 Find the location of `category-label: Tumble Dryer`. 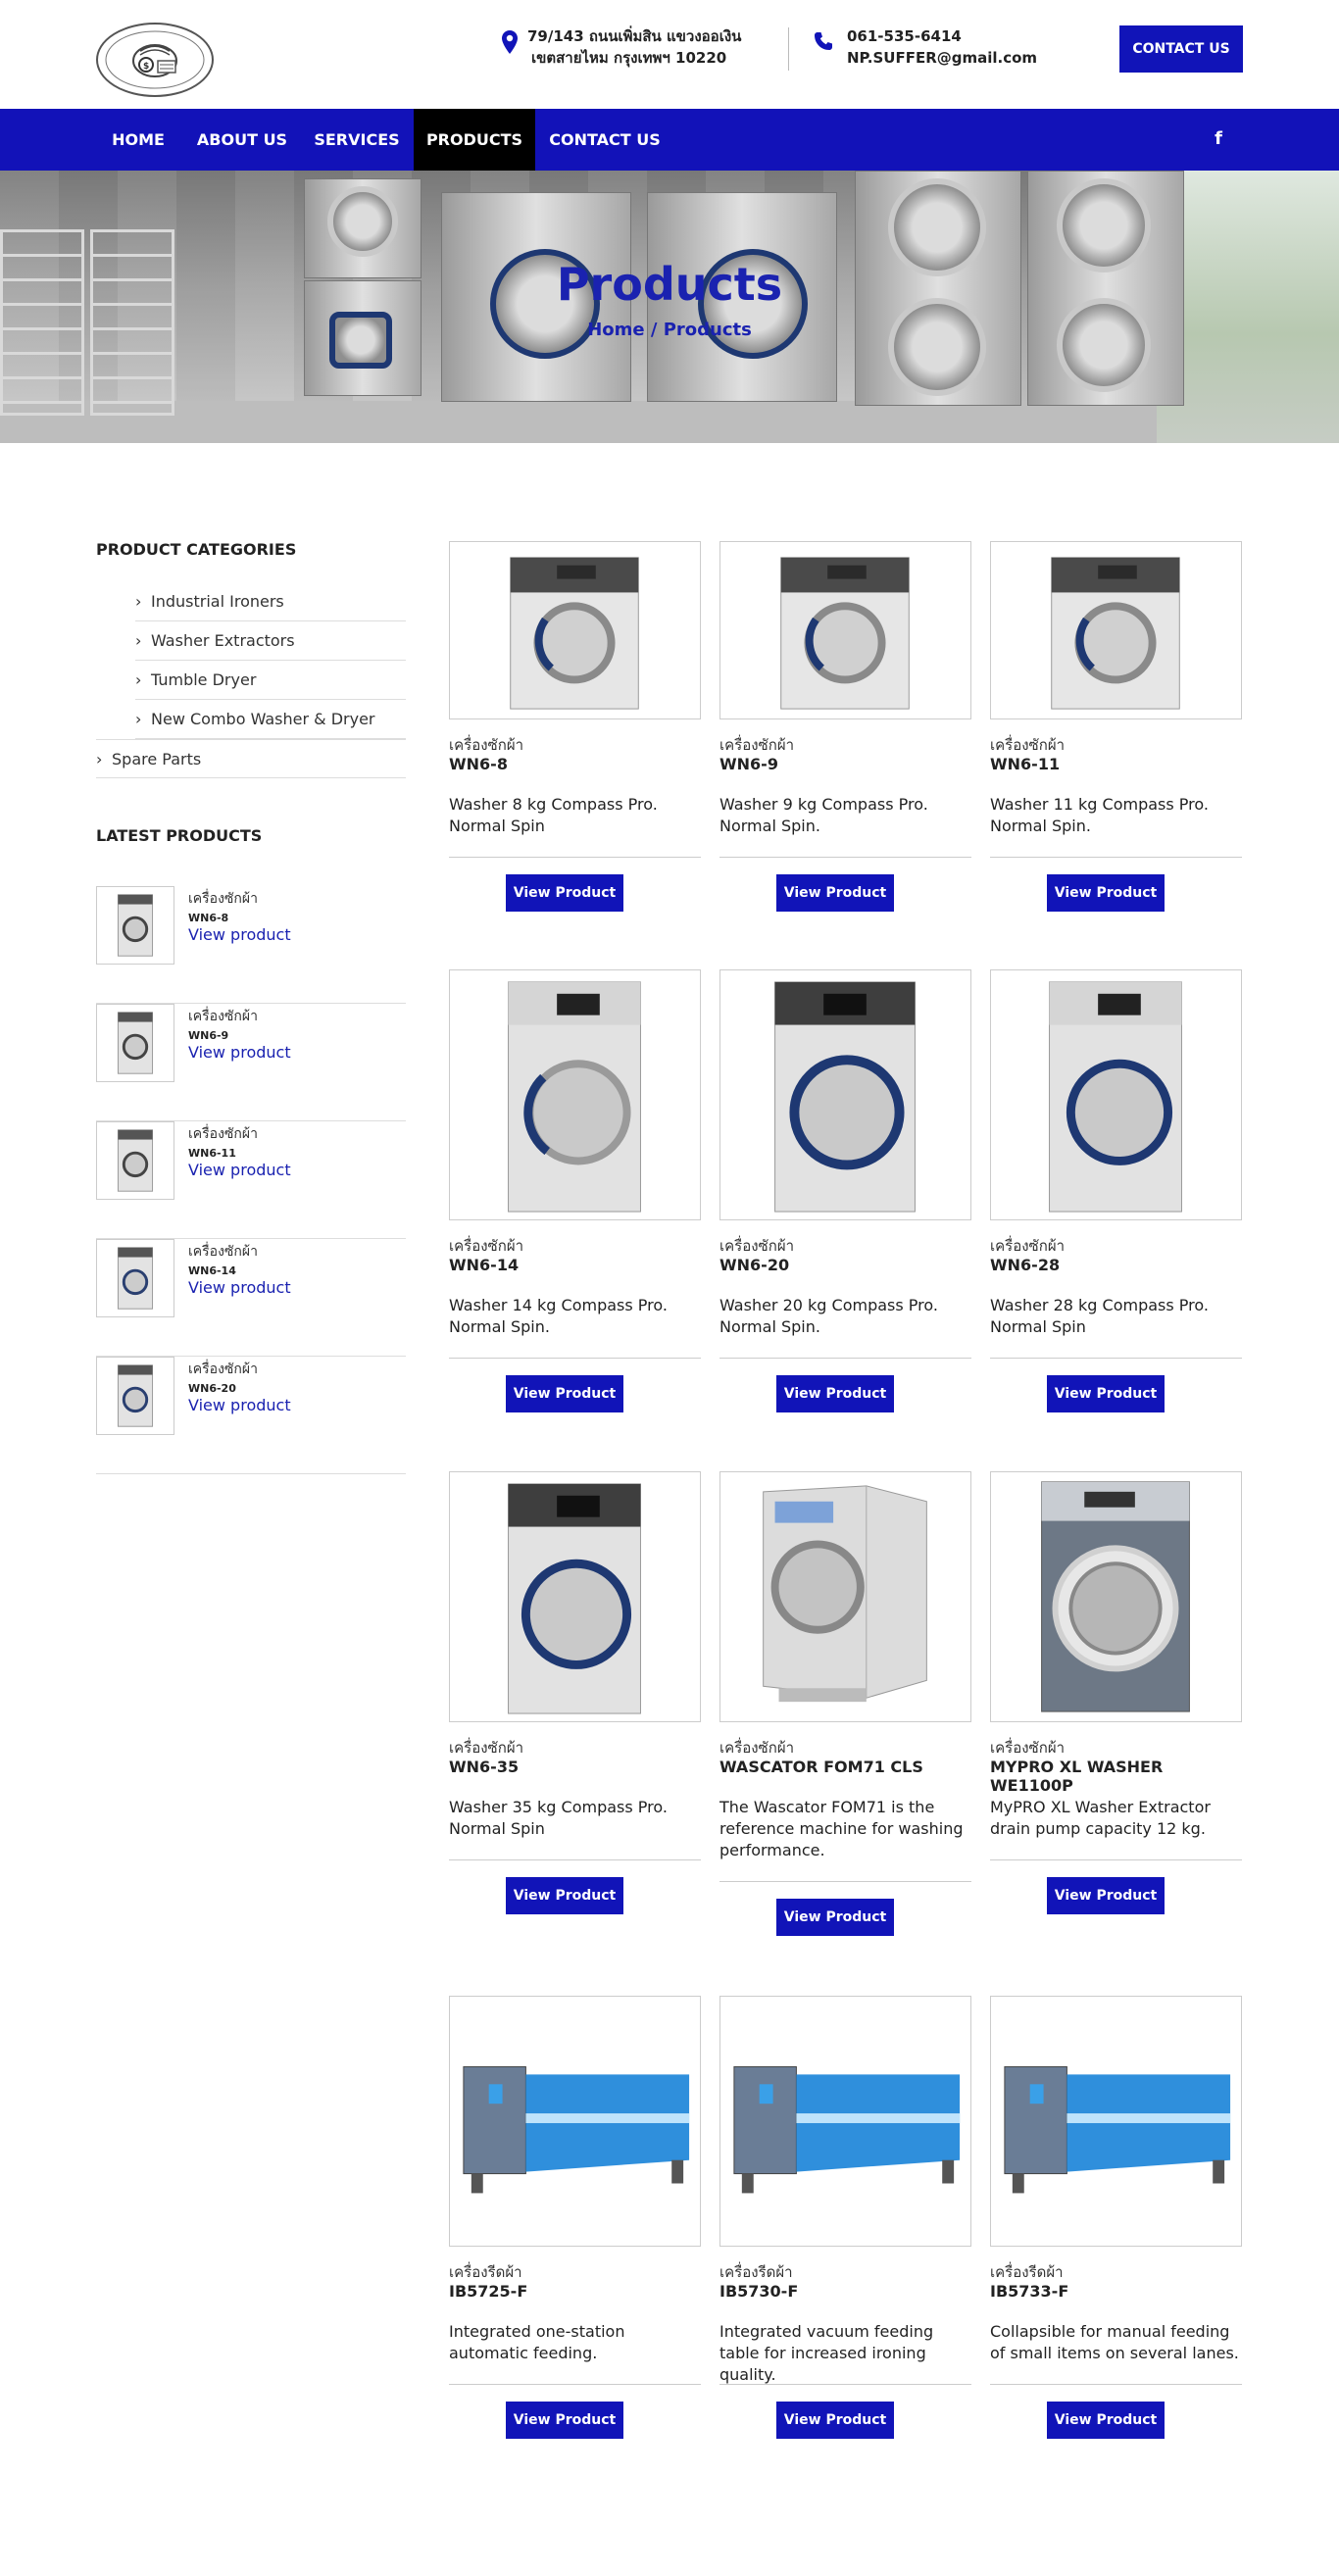

category-label: Tumble Dryer is located at coordinates (204, 679).